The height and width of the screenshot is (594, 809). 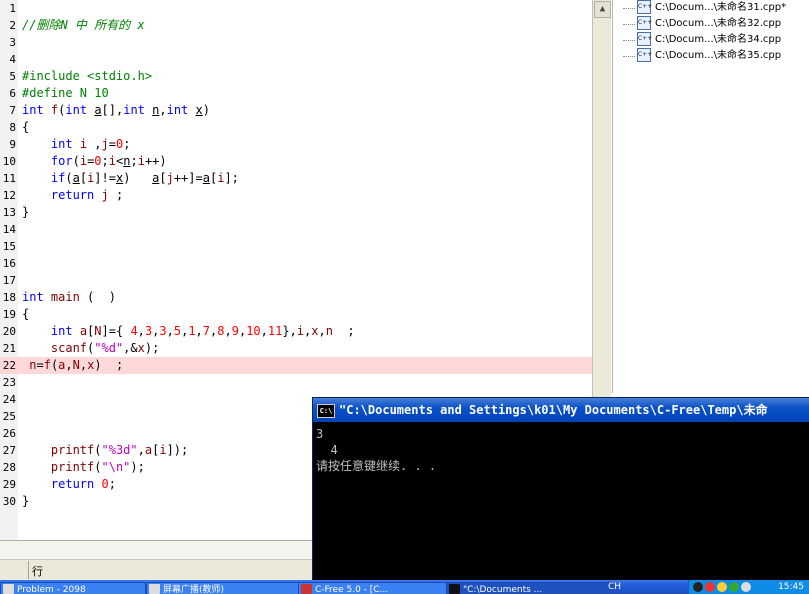 I want to click on line-number: 12, so click(x=9, y=195).